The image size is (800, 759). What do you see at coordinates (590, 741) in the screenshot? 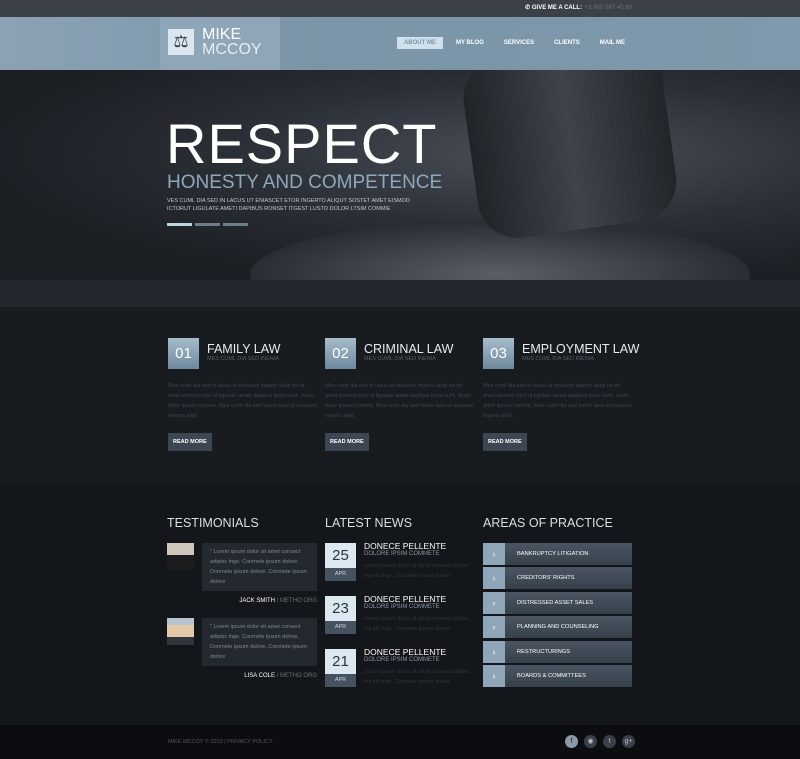
I see `rss-icon: ◉` at bounding box center [590, 741].